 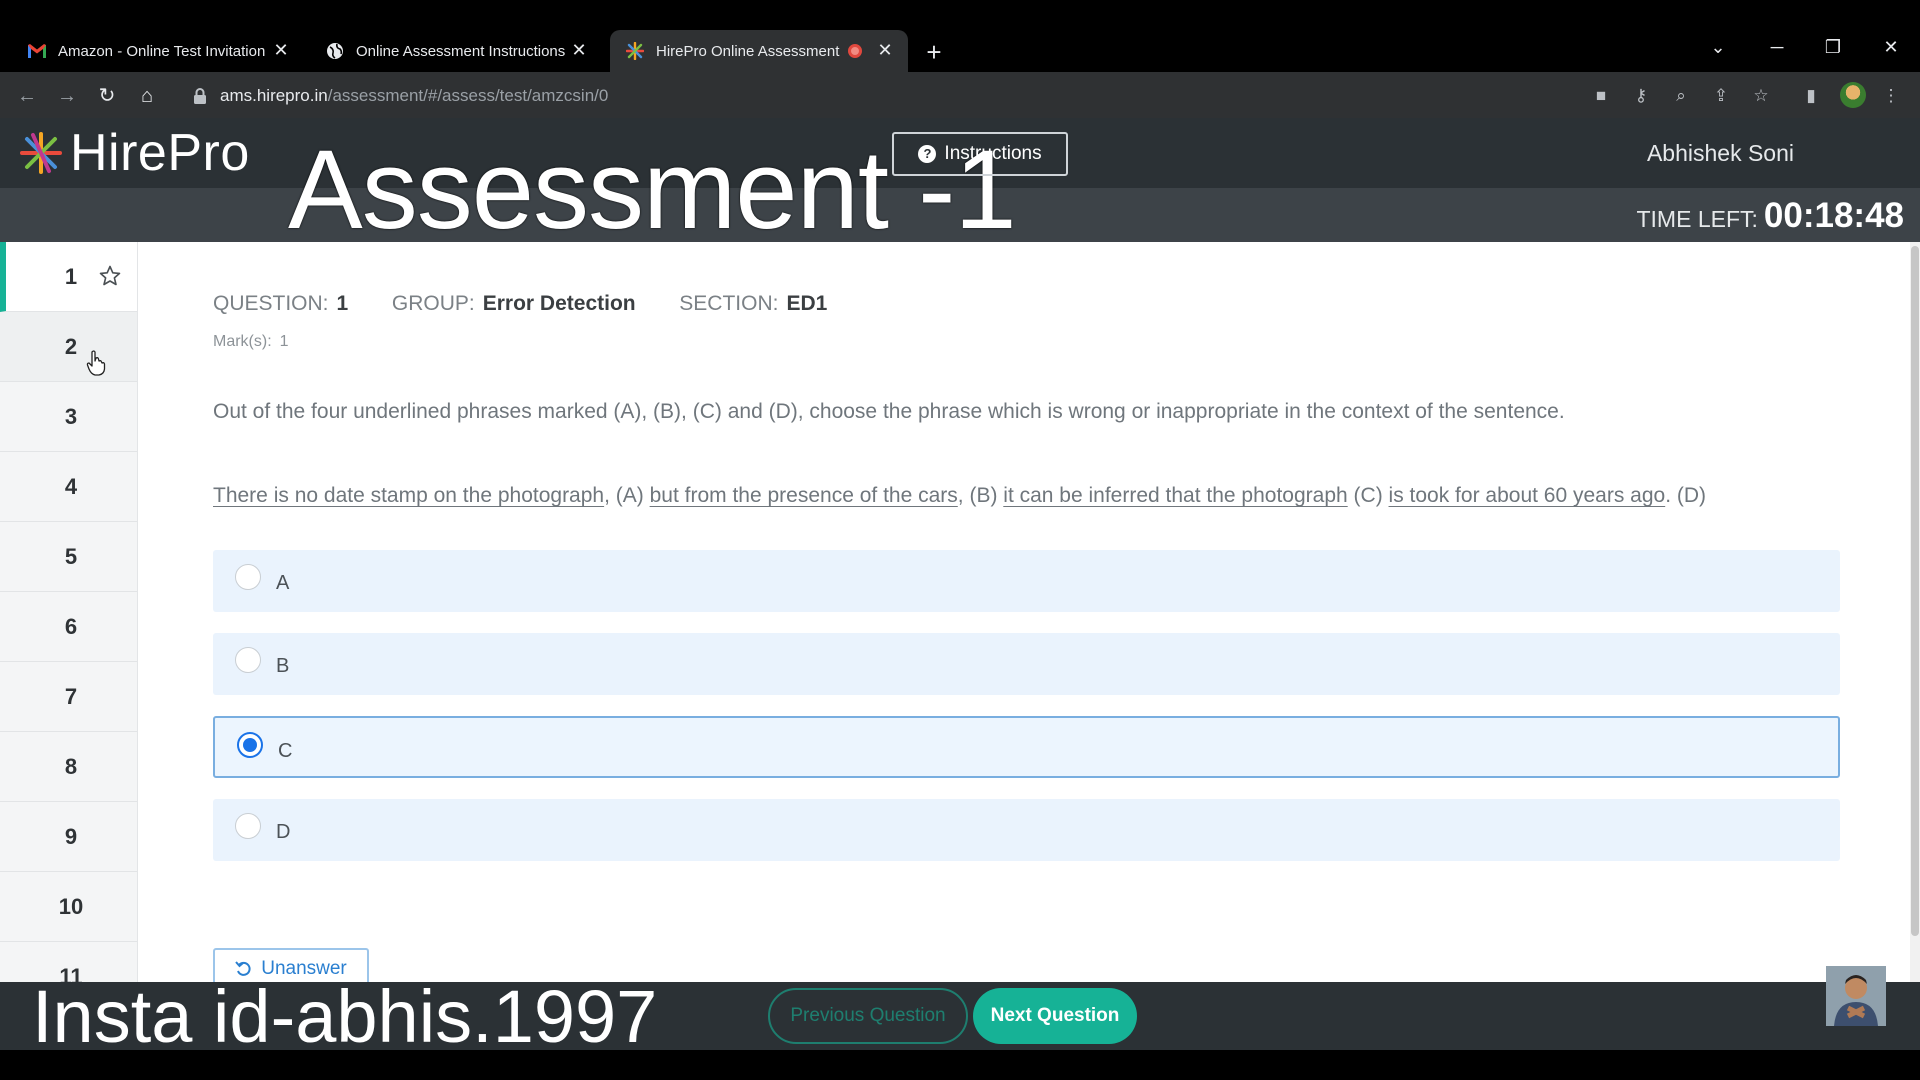 I want to click on question-nav-item: 10, so click(x=68, y=907).